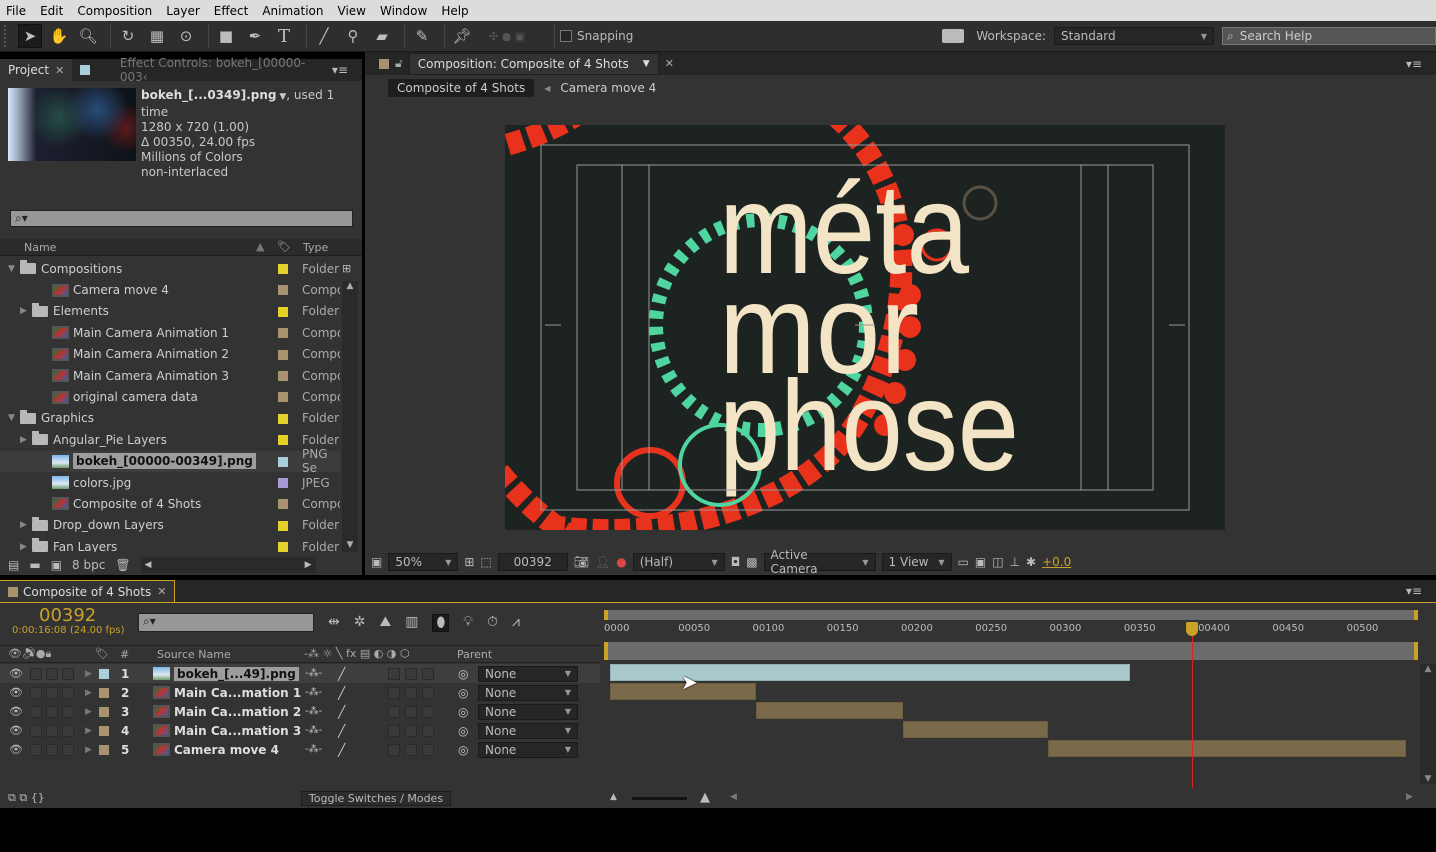 The height and width of the screenshot is (852, 1436). Describe the element at coordinates (88, 565) in the screenshot. I see `bit-depth-button: 8 bpc` at that location.